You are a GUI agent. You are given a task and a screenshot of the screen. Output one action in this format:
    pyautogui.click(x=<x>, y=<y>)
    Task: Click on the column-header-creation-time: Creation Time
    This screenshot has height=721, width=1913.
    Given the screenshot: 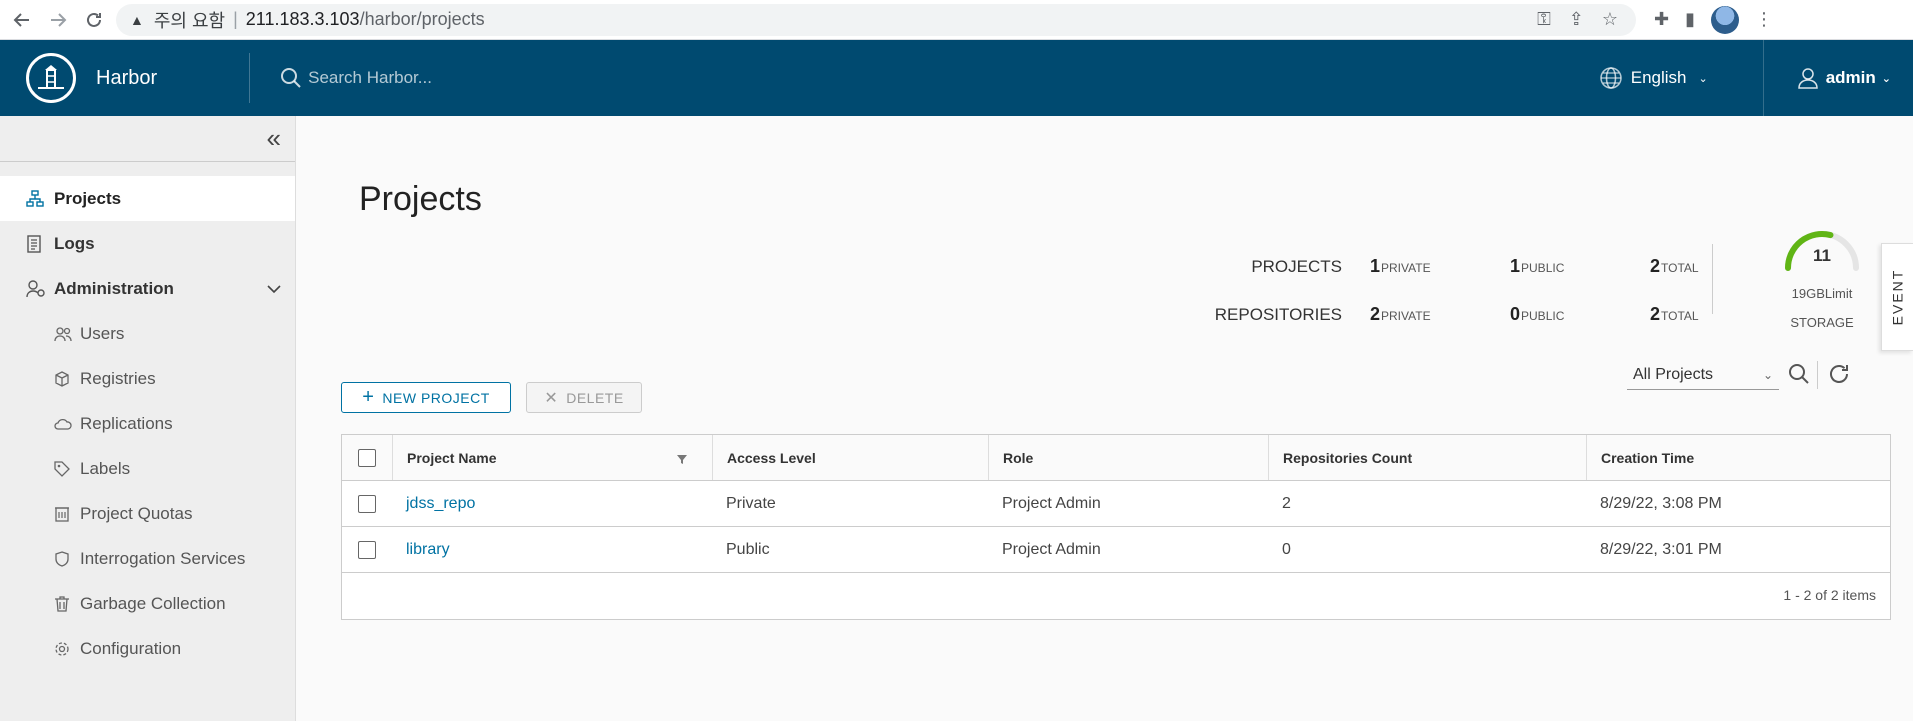 What is the action you would take?
    pyautogui.click(x=1738, y=457)
    